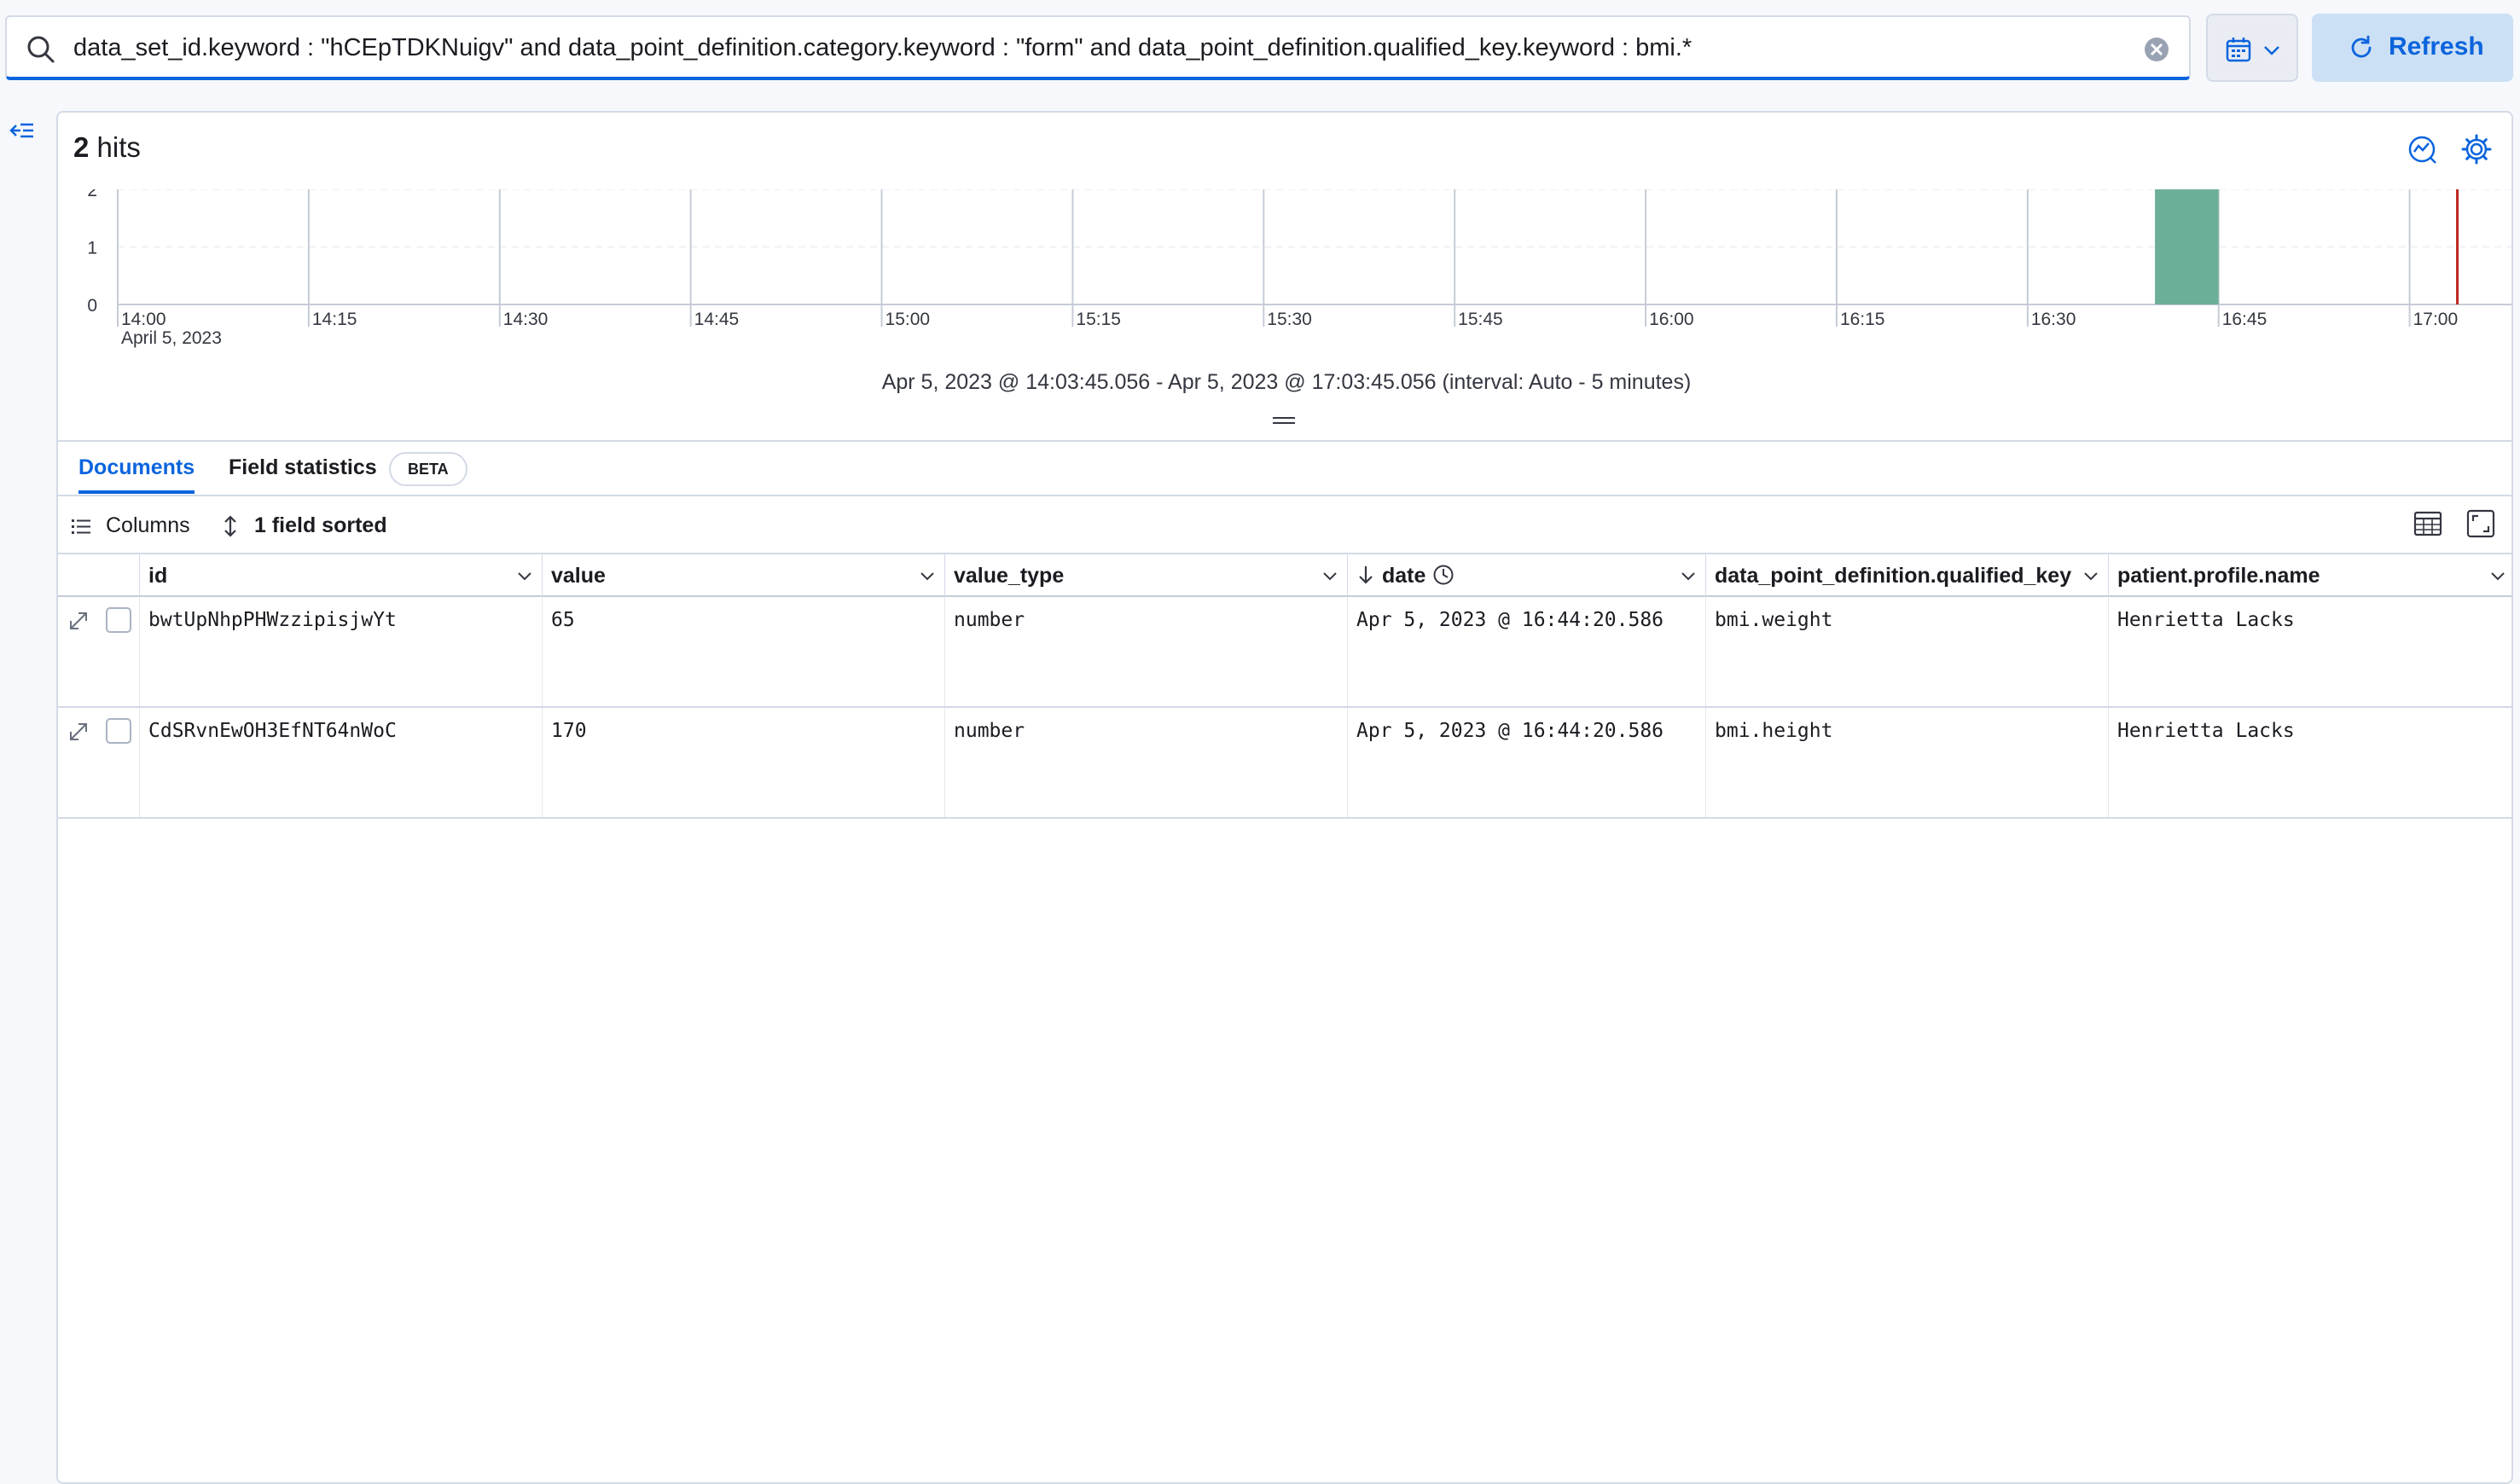 This screenshot has width=2520, height=1484. What do you see at coordinates (230, 526) in the screenshot?
I see `sort-icon` at bounding box center [230, 526].